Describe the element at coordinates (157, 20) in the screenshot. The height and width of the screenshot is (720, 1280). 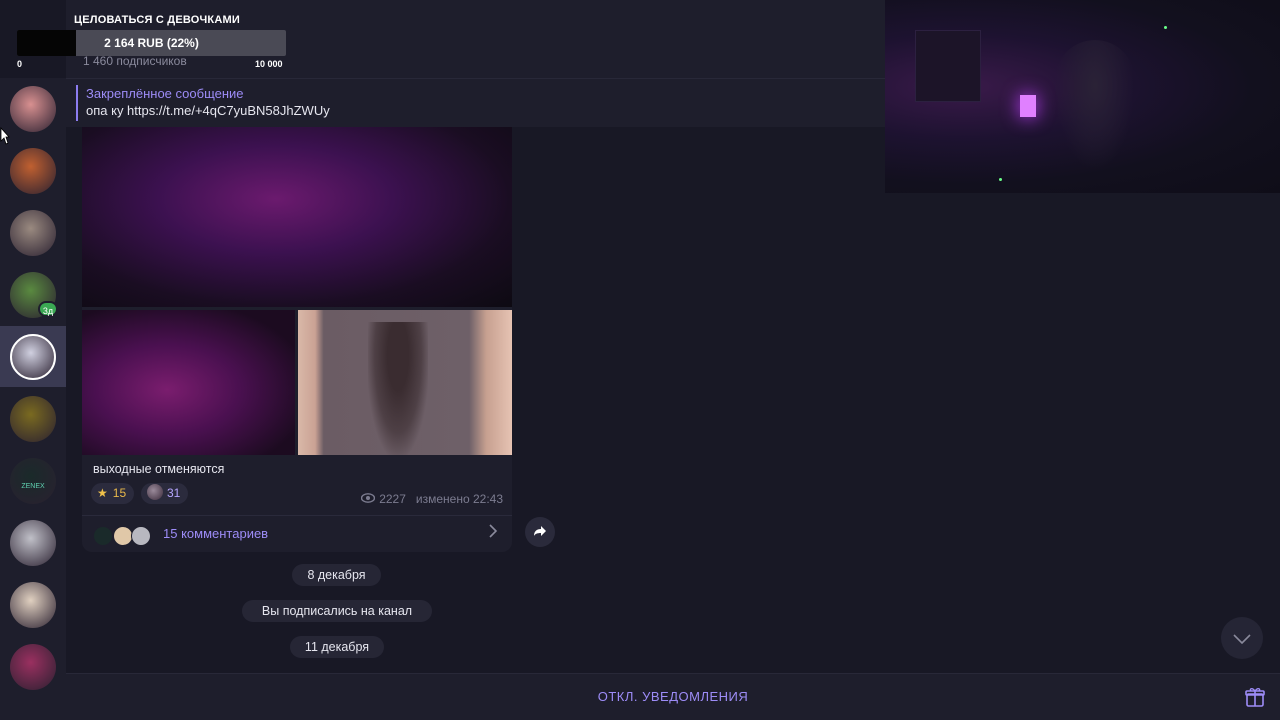
I see `goal-title: ЦЕЛОВАТЬСЯ С ДЕВОЧКАМИ` at that location.